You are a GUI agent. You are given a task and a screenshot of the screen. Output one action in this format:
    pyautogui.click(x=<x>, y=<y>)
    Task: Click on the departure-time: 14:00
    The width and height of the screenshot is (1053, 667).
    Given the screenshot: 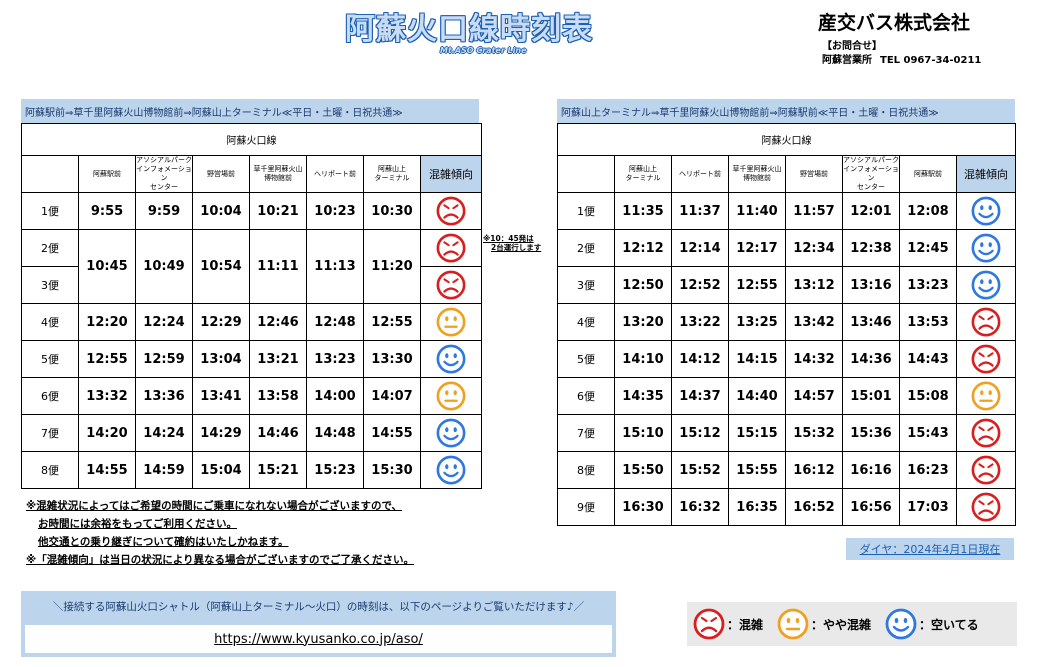 What is the action you would take?
    pyautogui.click(x=335, y=396)
    